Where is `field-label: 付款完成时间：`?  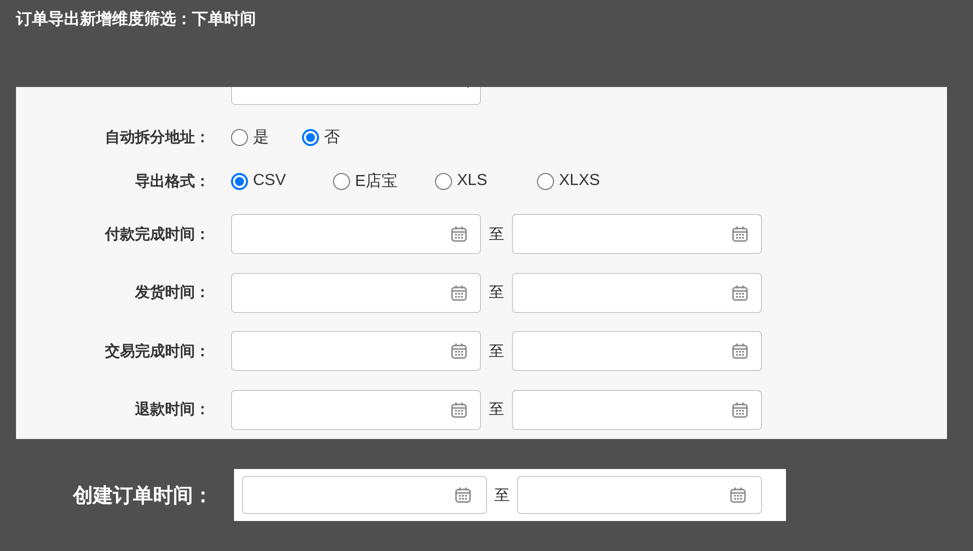 field-label: 付款完成时间： is located at coordinates (157, 234).